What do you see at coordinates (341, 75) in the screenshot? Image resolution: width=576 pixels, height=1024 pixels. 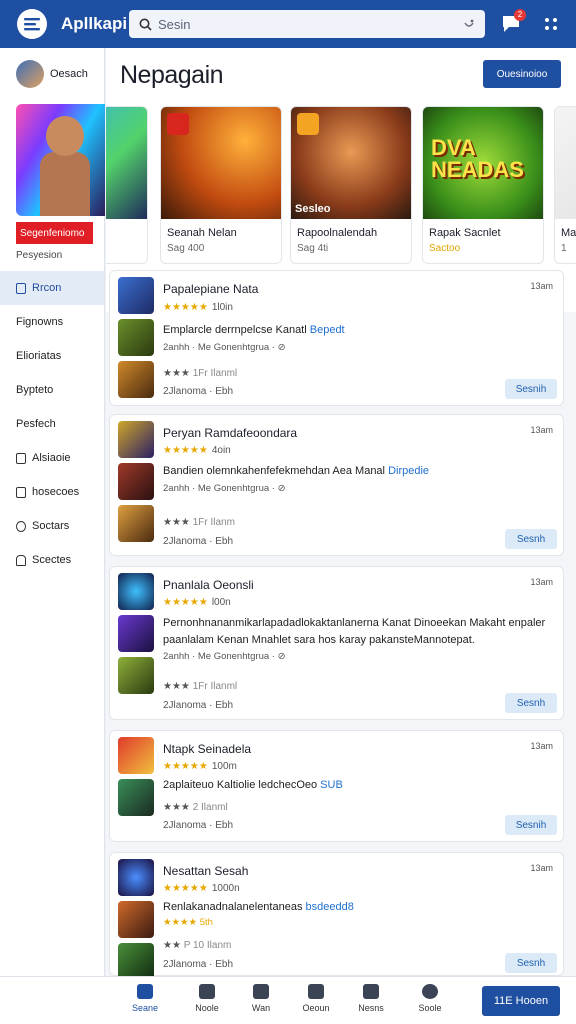 I see `page-header: Nepagain Ouesinoioo` at bounding box center [341, 75].